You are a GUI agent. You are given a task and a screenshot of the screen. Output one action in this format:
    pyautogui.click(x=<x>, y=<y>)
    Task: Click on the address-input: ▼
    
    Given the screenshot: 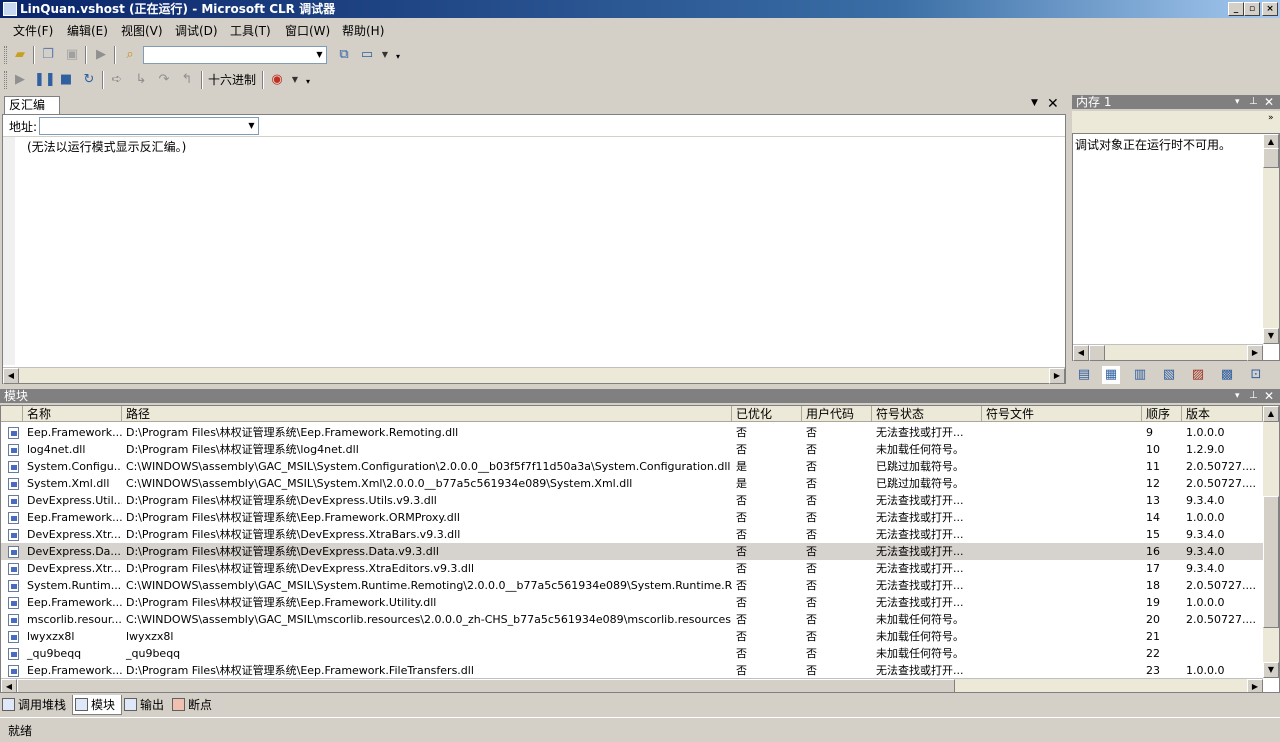 What is the action you would take?
    pyautogui.click(x=149, y=126)
    